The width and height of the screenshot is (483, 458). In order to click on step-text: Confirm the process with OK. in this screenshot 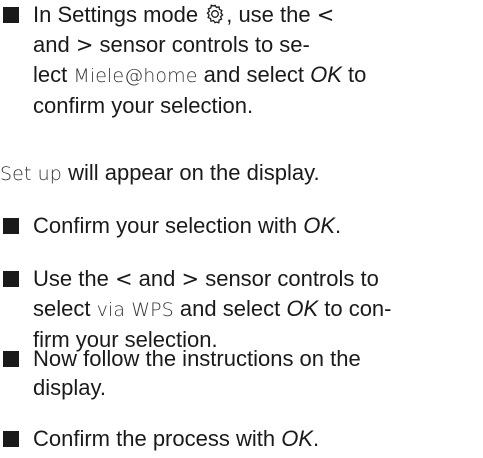, I will do `click(238, 438)`.